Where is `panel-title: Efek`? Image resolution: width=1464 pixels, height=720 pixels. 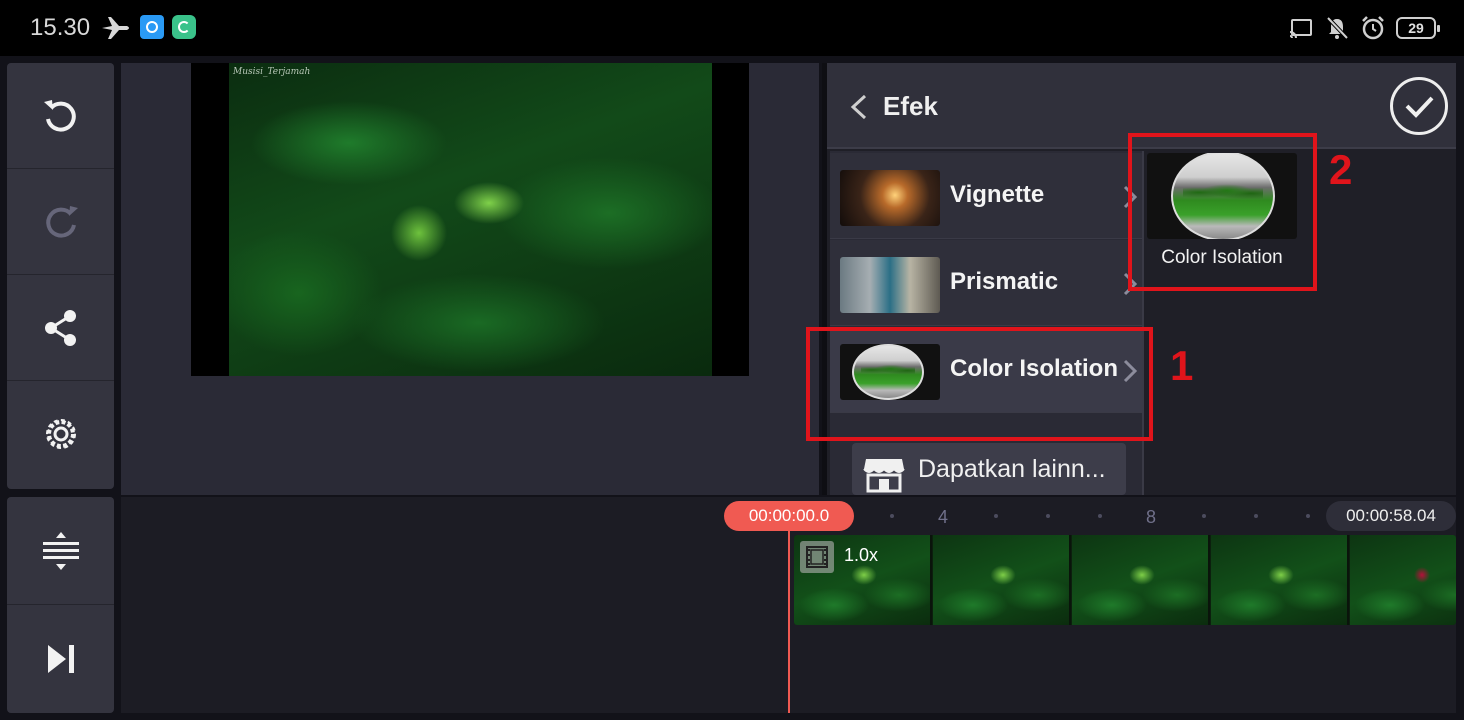 panel-title: Efek is located at coordinates (910, 106).